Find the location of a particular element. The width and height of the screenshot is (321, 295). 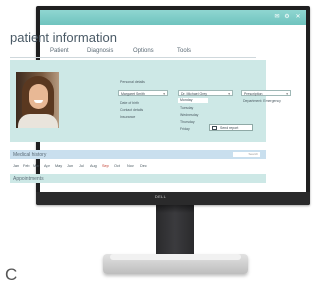

month-aug: Aug is located at coordinates (93, 166).